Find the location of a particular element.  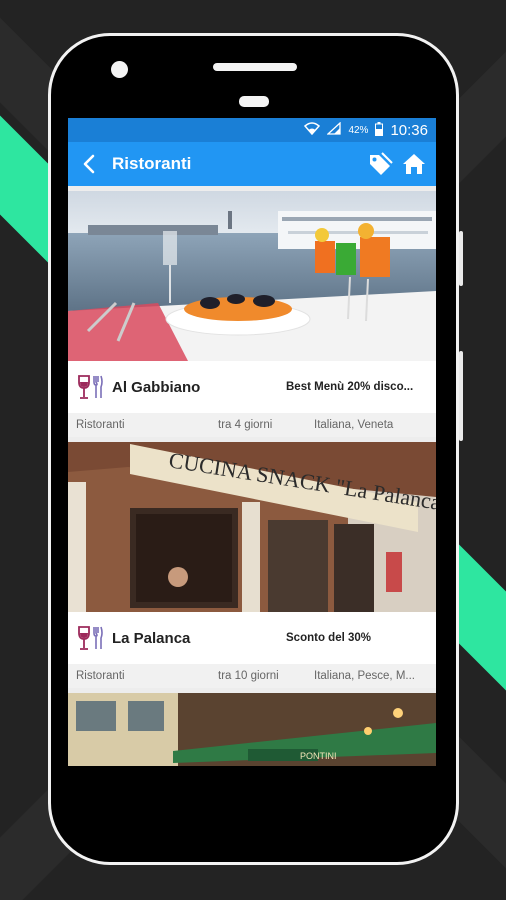

battery-icon is located at coordinates (379, 130).